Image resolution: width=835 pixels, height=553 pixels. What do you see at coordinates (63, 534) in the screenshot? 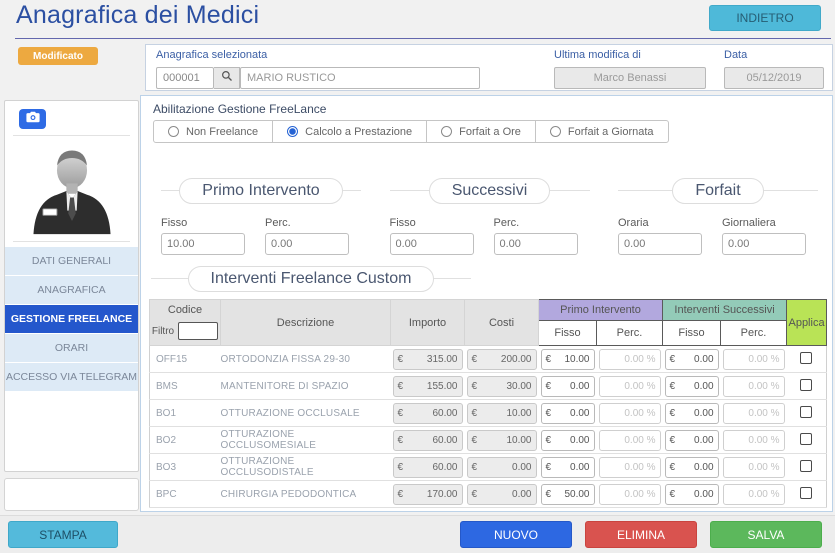
I see `print-button: STAMPA` at bounding box center [63, 534].